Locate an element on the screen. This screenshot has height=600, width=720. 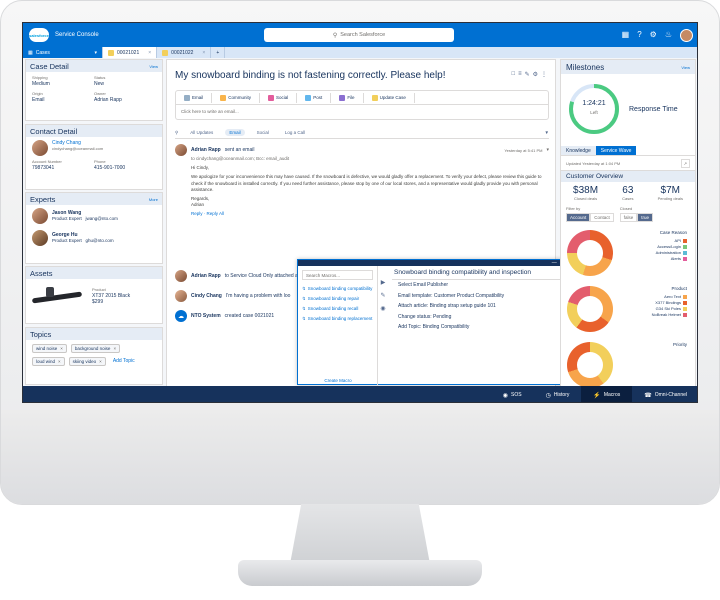
tab-service-wave: Service Wave is located at coordinates (616, 150).